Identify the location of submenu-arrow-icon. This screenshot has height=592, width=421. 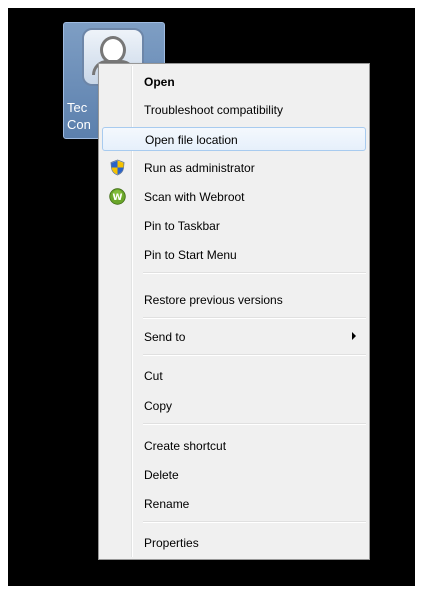
(354, 336).